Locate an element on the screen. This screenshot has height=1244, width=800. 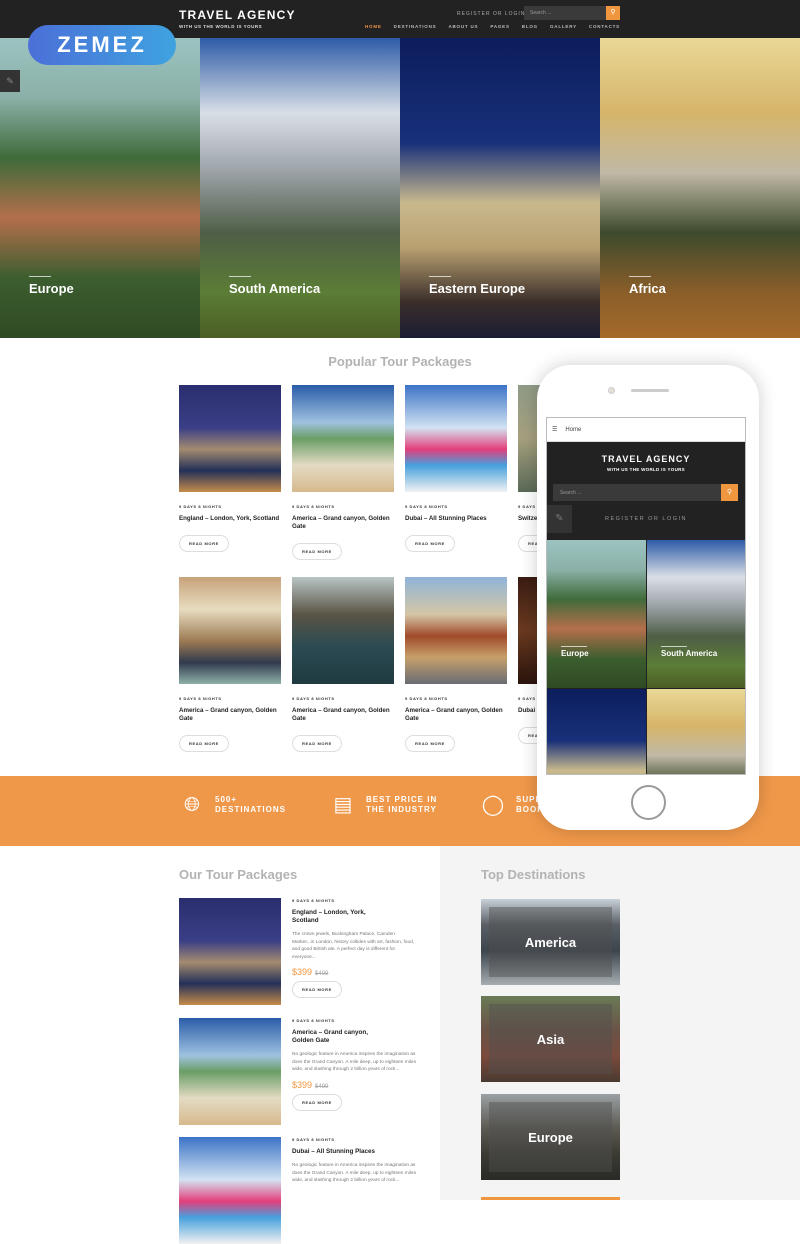
nav-contacts: CONTACTS is located at coordinates (604, 26).